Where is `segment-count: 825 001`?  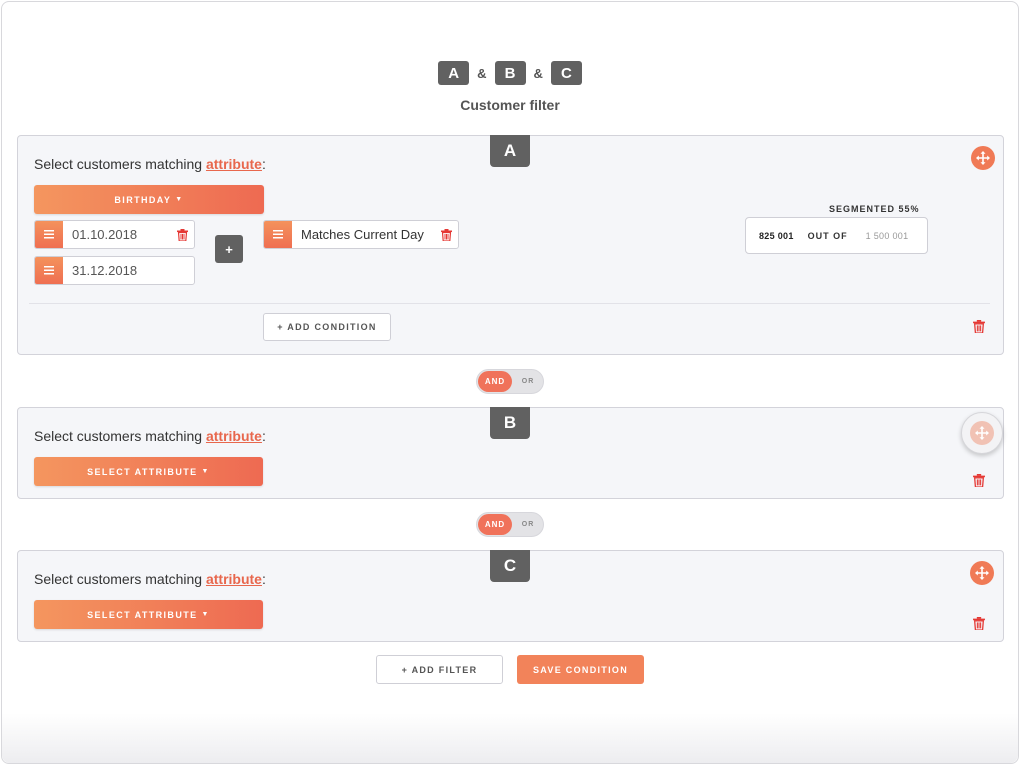 segment-count: 825 001 is located at coordinates (776, 235).